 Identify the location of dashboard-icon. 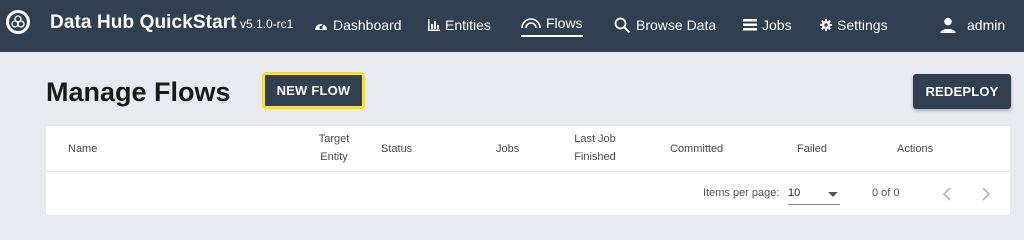
(321, 26).